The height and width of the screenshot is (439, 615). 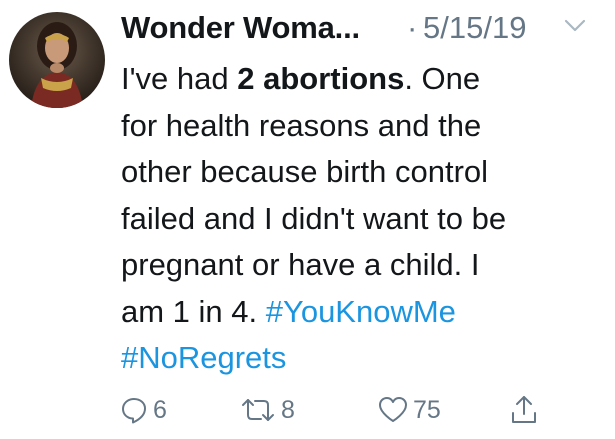 I want to click on retweet-count: 8, so click(x=288, y=409).